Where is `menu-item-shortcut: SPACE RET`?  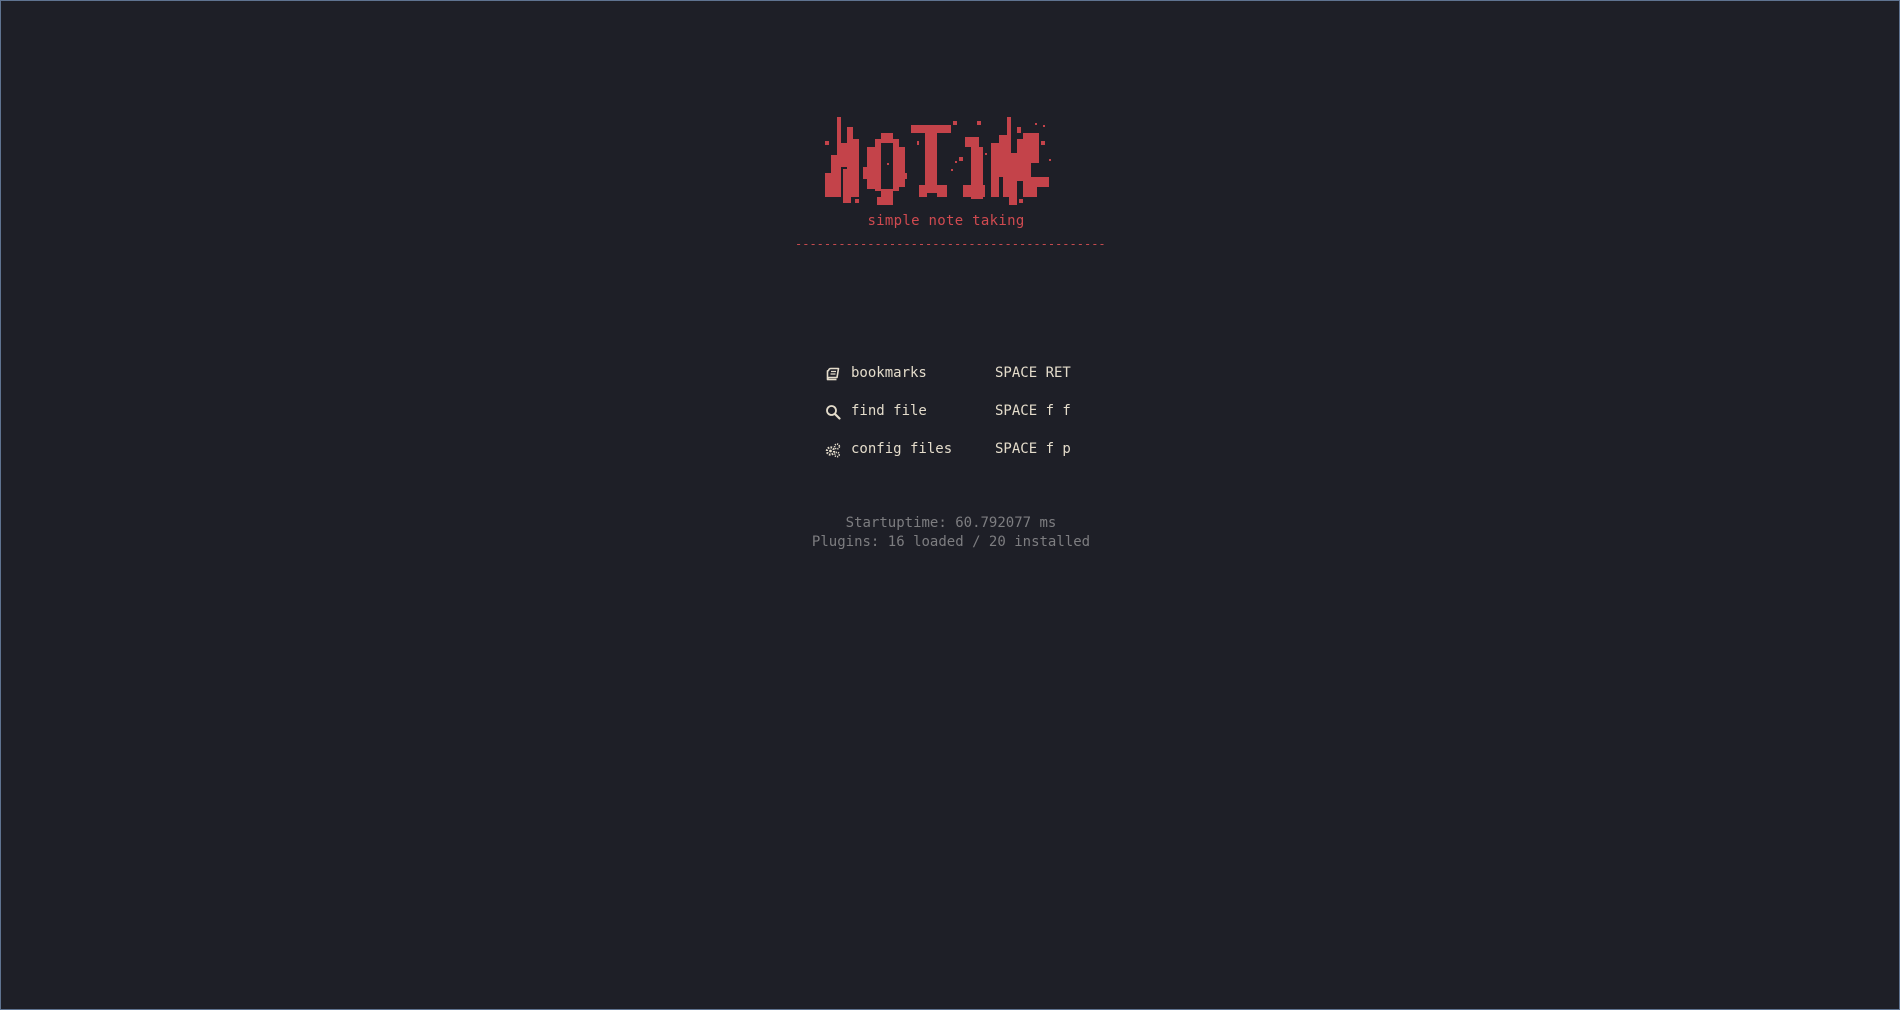
menu-item-shortcut: SPACE RET is located at coordinates (1033, 373).